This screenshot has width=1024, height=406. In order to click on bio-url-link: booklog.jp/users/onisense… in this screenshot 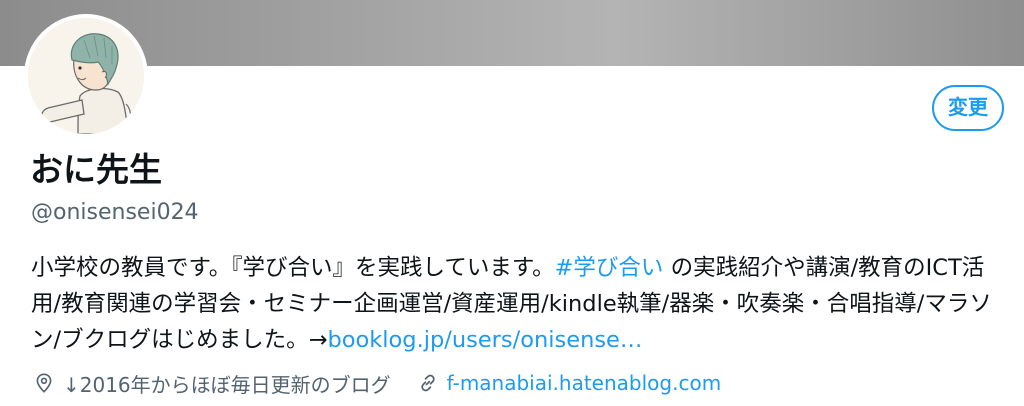, I will do `click(484, 340)`.